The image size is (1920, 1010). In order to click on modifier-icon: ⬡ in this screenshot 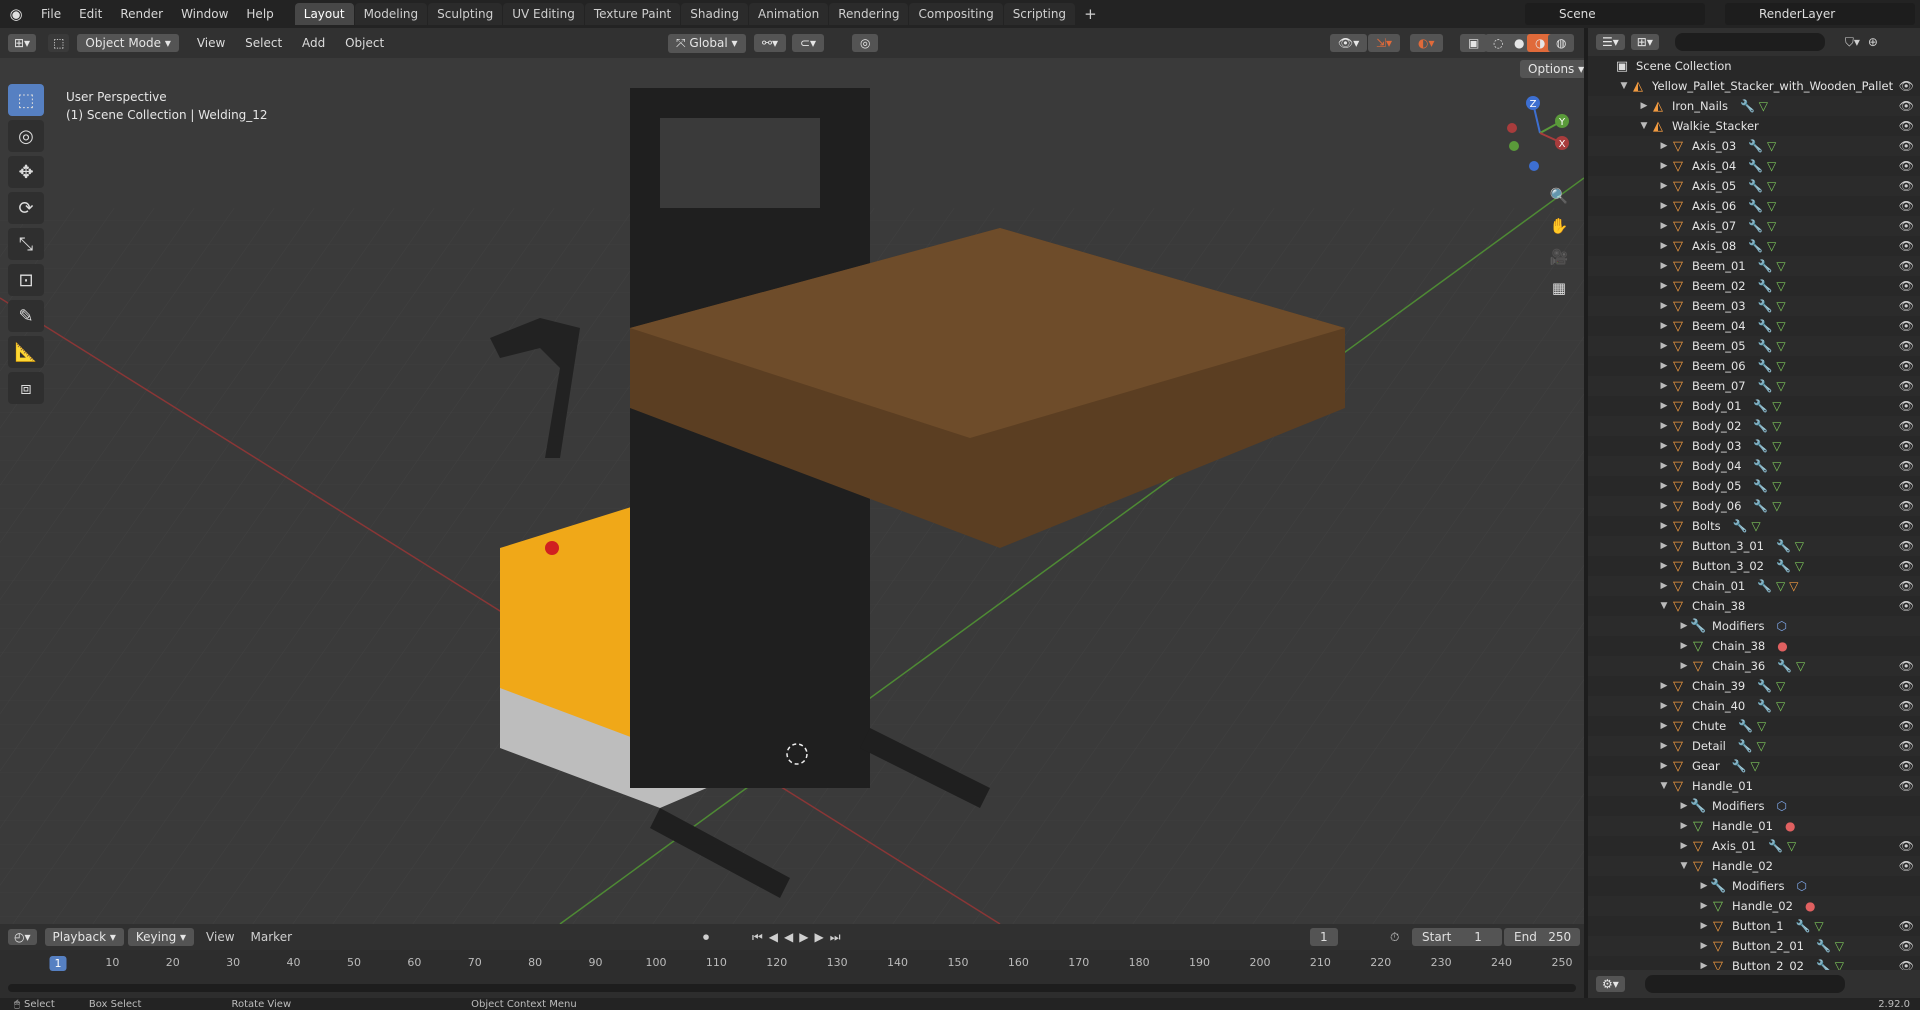, I will do `click(1782, 626)`.